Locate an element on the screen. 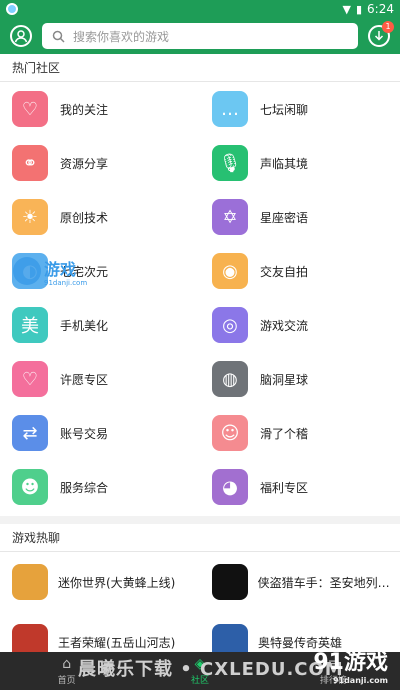  watermark-right-text: 91游戏 is located at coordinates (350, 662).